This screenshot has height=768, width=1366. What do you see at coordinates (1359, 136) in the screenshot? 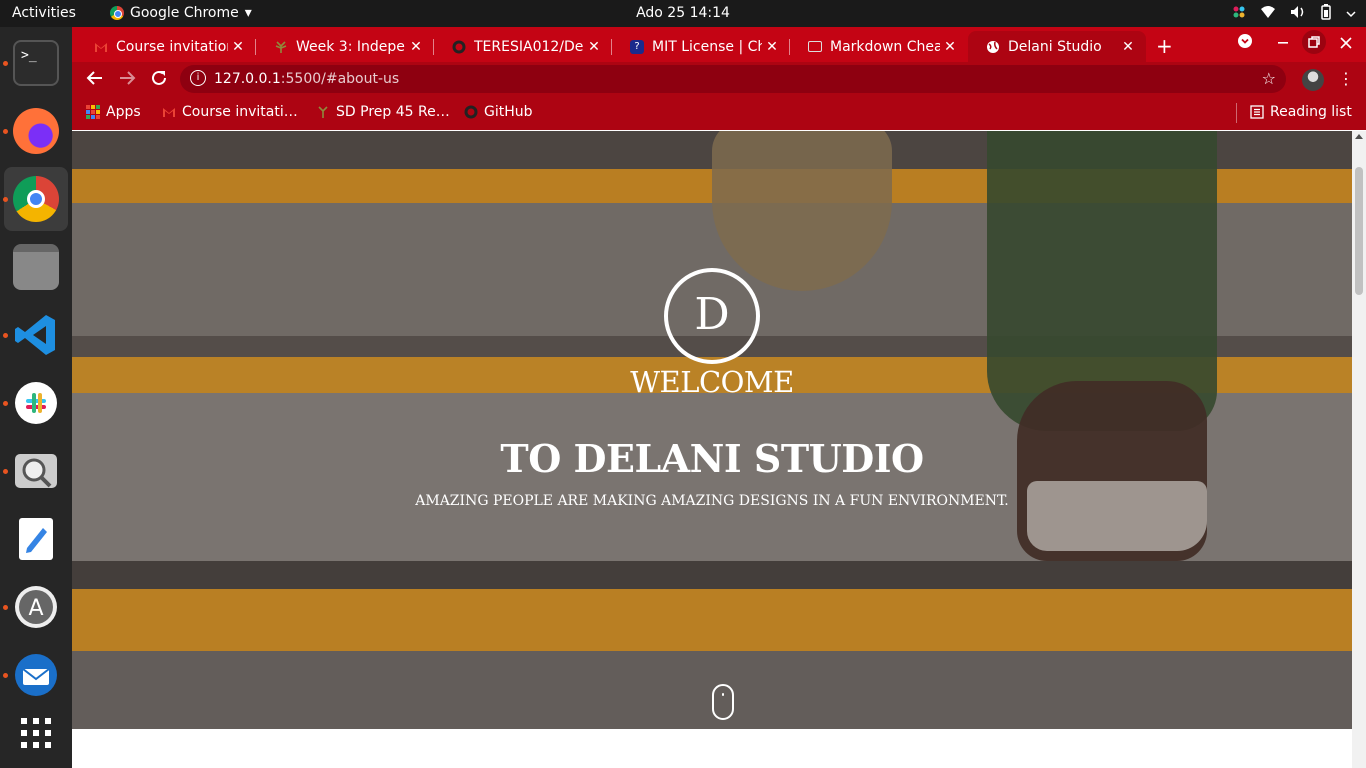
I see `scroll-up-icon` at bounding box center [1359, 136].